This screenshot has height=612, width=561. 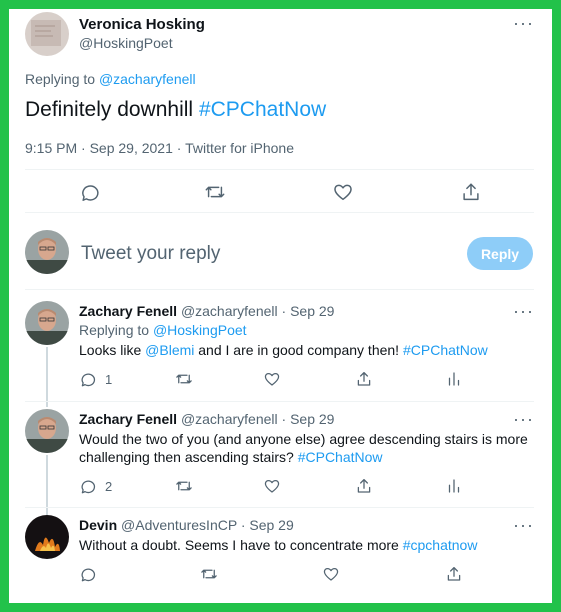 I want to click on share-icon, so click(x=471, y=192).